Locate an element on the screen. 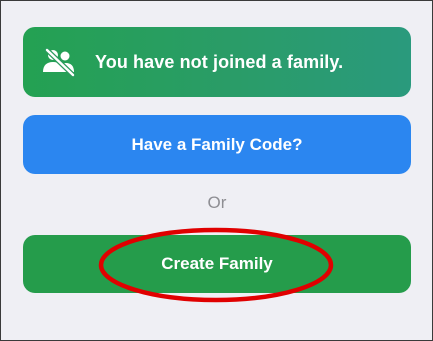  people-slash-icon is located at coordinates (59, 62).